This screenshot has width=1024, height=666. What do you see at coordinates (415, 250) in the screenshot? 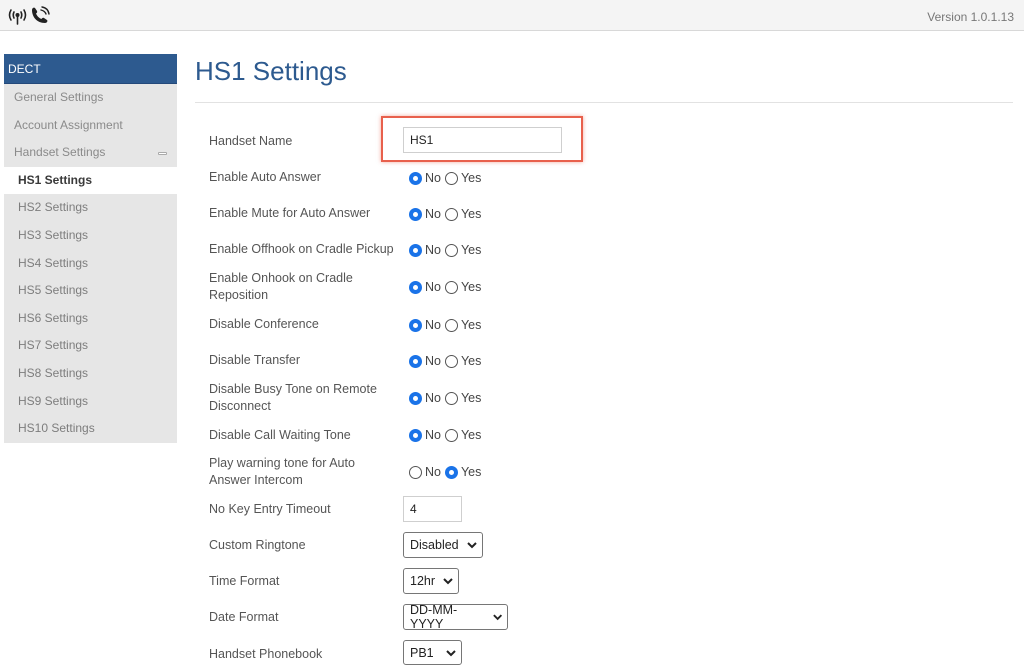
I see `enable-offhook-cradle-no-radio` at bounding box center [415, 250].